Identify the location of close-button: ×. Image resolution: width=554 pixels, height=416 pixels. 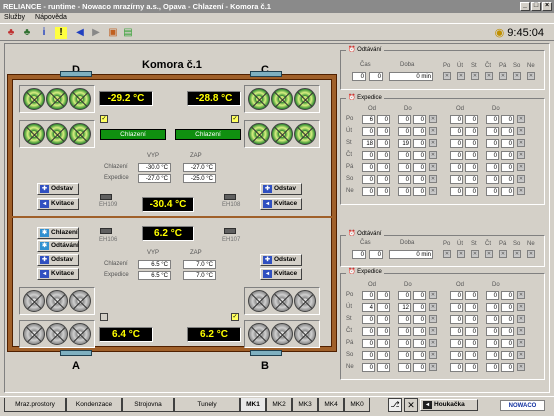
(547, 6).